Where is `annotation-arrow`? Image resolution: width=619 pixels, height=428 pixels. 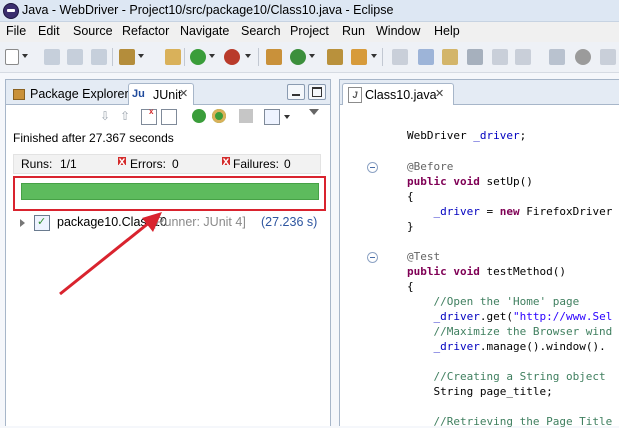
annotation-arrow is located at coordinates (110, 254).